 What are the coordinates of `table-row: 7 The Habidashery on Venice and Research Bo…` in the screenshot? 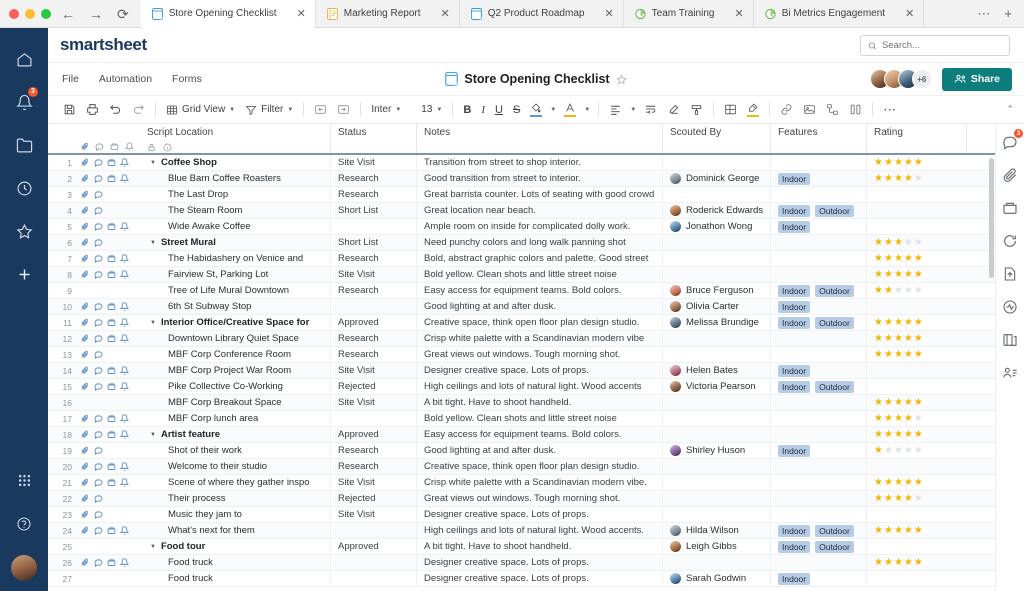 It's located at (521, 259).